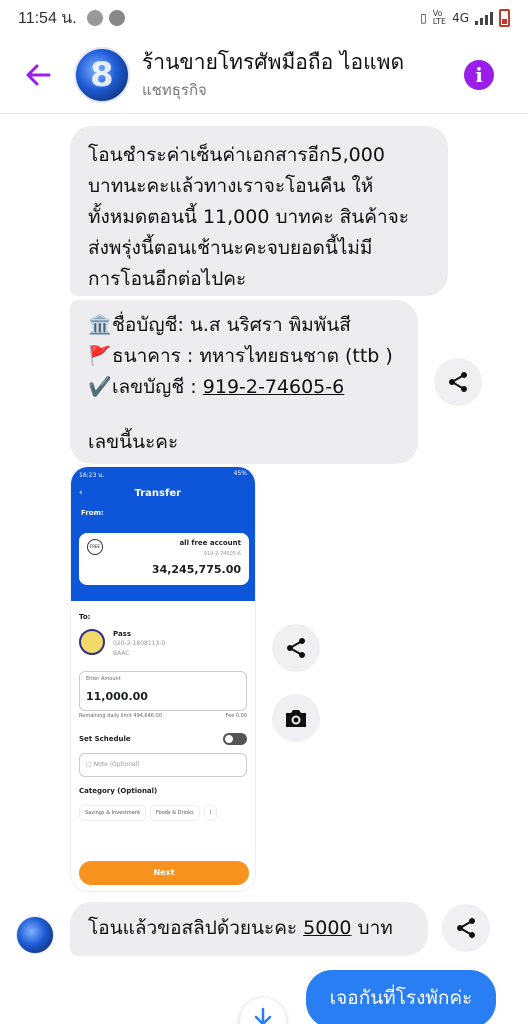 The image size is (528, 1024). Describe the element at coordinates (167, 279) in the screenshot. I see `message-line: การโอนอีกต่อไปคะ` at that location.